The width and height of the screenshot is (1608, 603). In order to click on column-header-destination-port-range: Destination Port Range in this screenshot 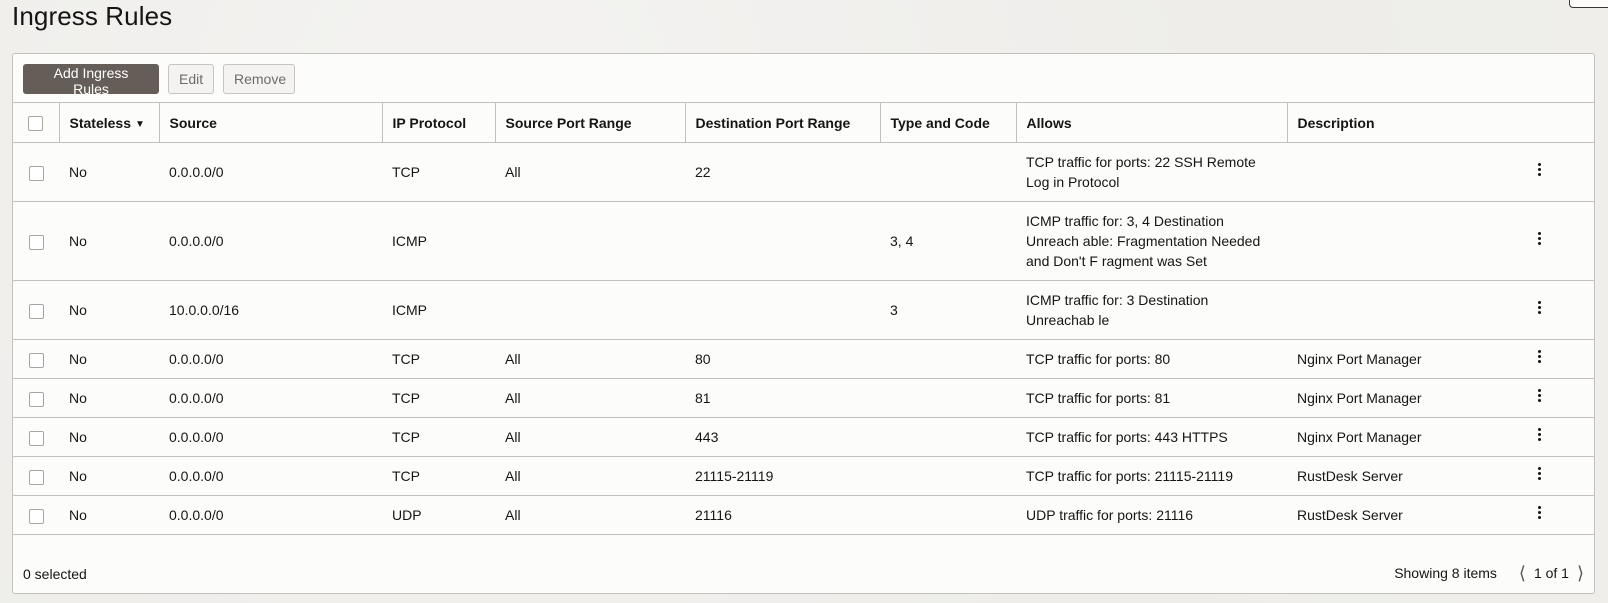, I will do `click(782, 122)`.